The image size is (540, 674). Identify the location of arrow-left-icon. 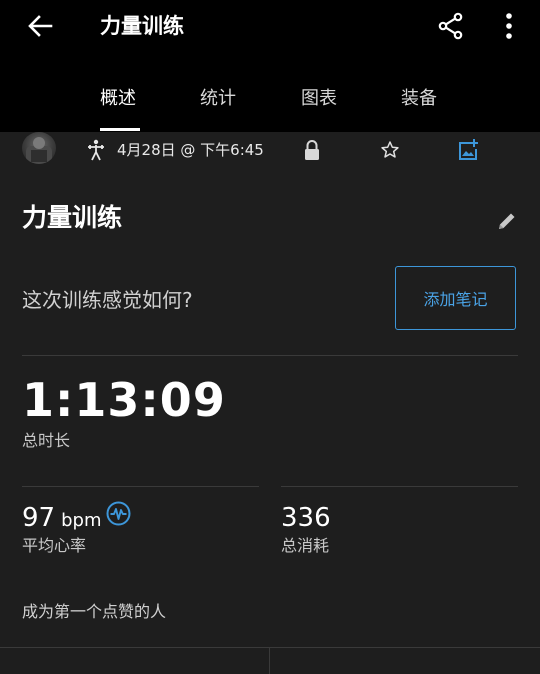
(40, 26).